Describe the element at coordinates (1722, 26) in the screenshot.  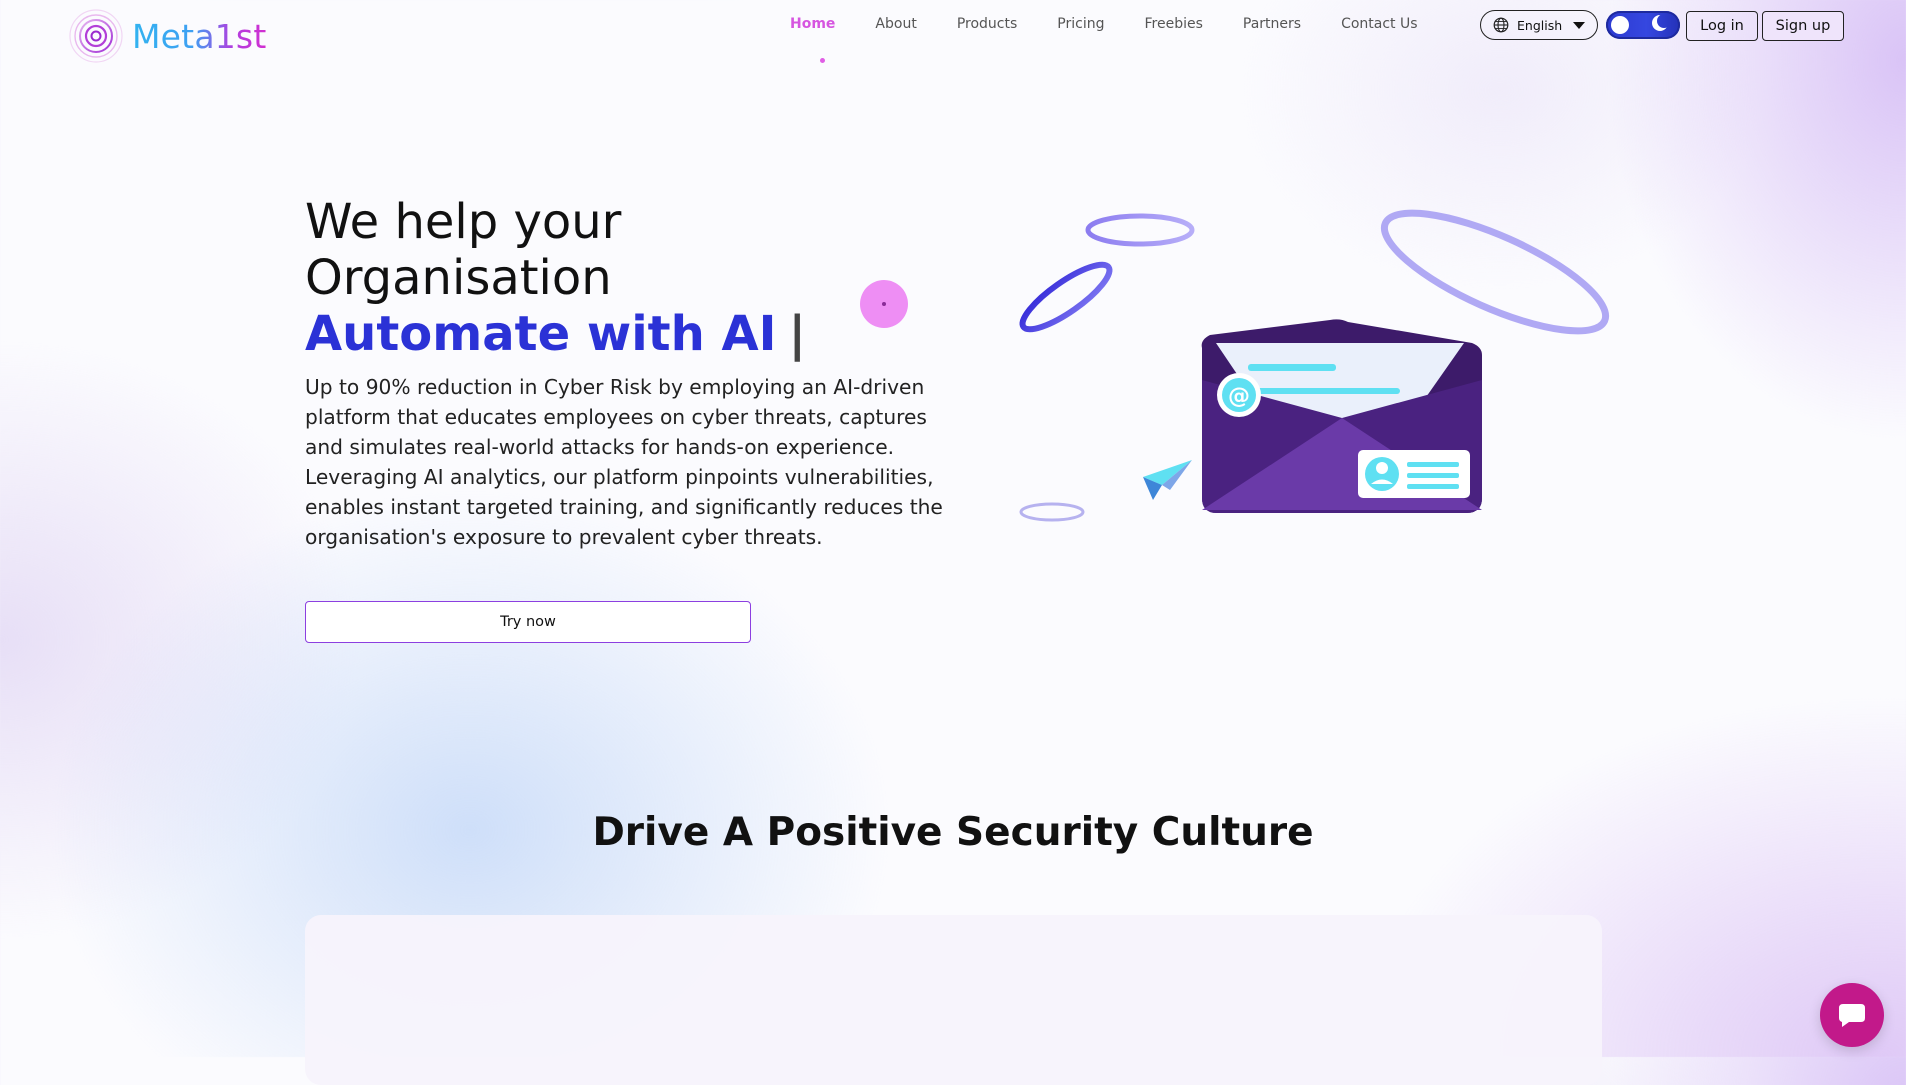
I see `login-button: Log in` at that location.